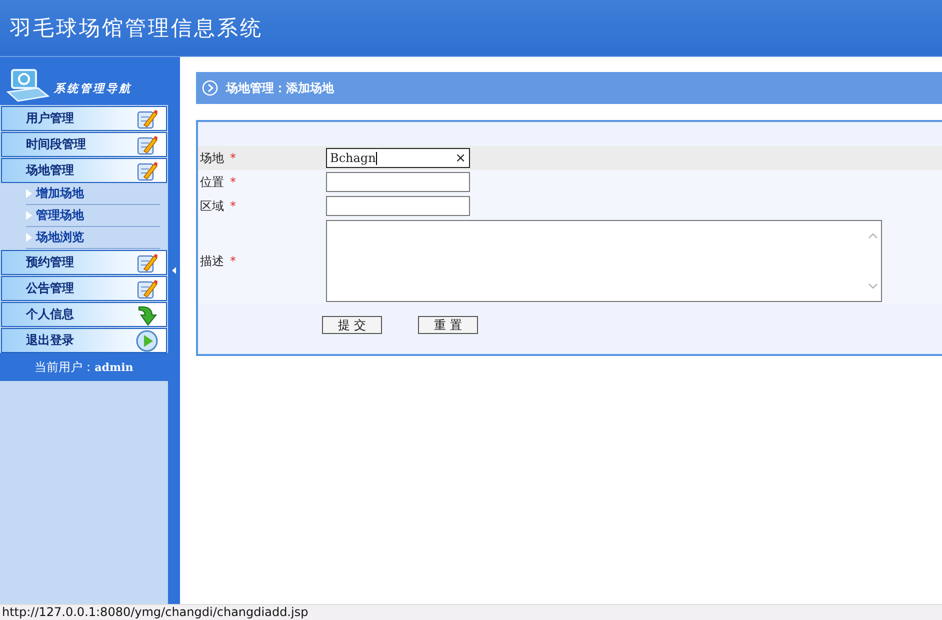 This screenshot has width=942, height=620. I want to click on menu-item: 个人信息, so click(84, 314).